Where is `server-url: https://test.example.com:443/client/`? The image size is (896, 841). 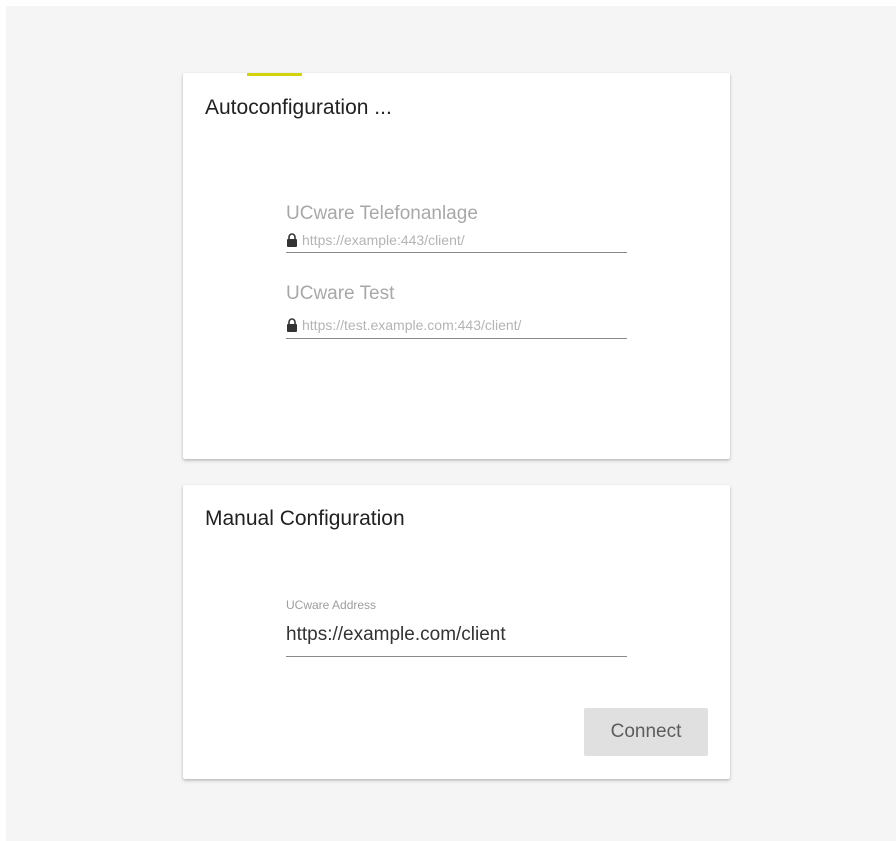 server-url: https://test.example.com:443/client/ is located at coordinates (412, 325).